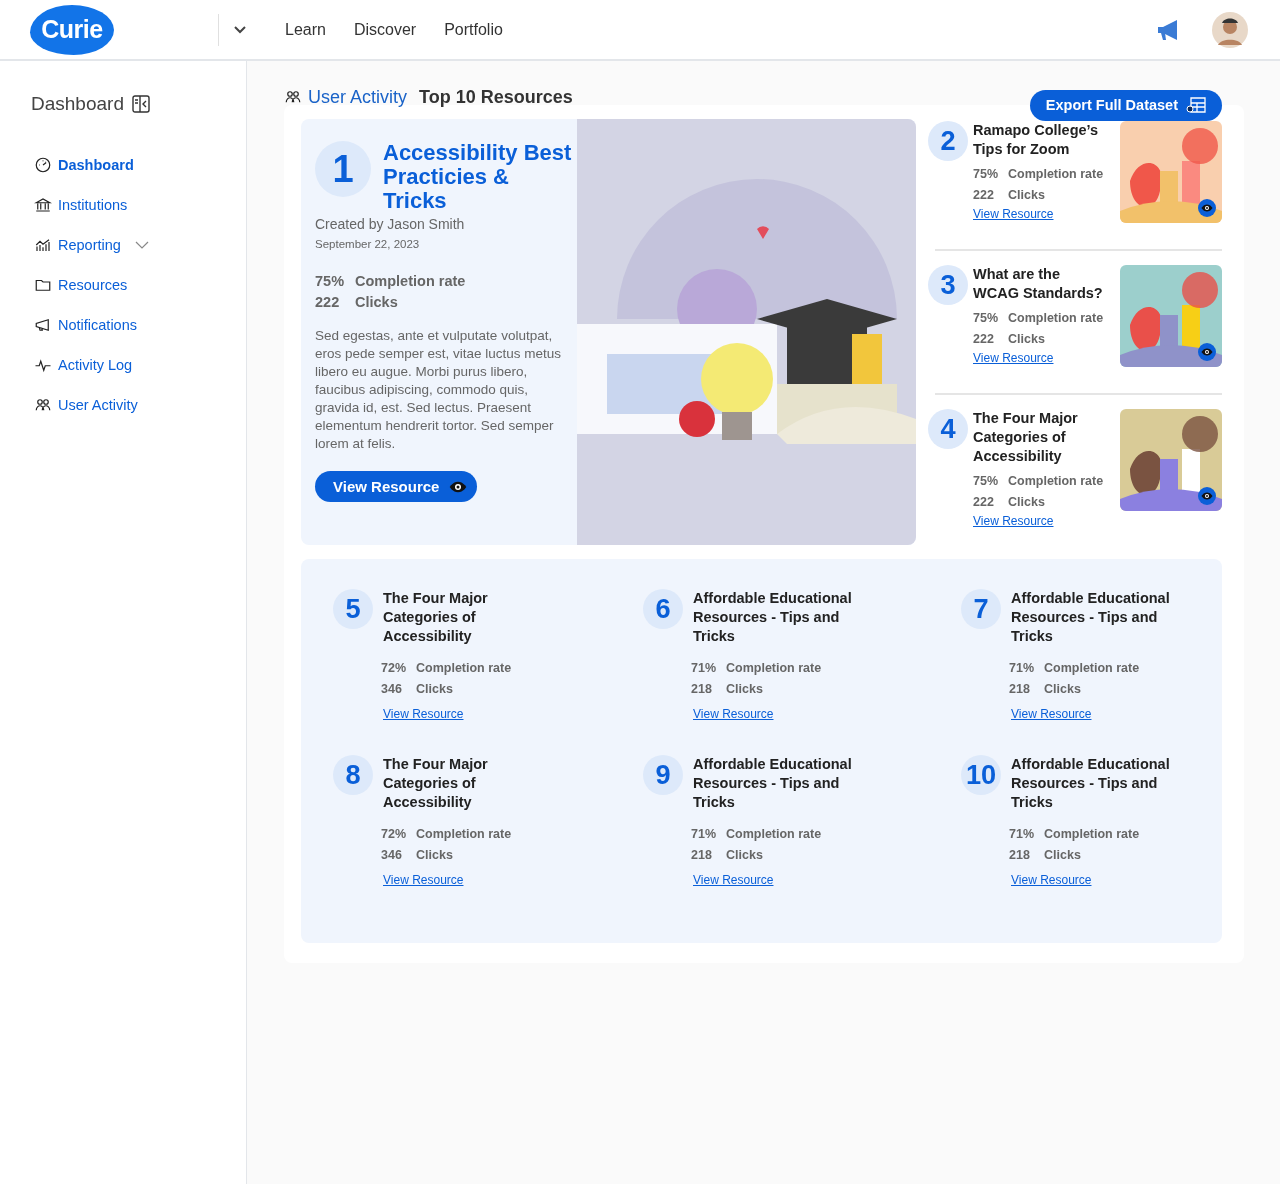  What do you see at coordinates (95, 365) in the screenshot?
I see `sidebar-item: Activity Log` at bounding box center [95, 365].